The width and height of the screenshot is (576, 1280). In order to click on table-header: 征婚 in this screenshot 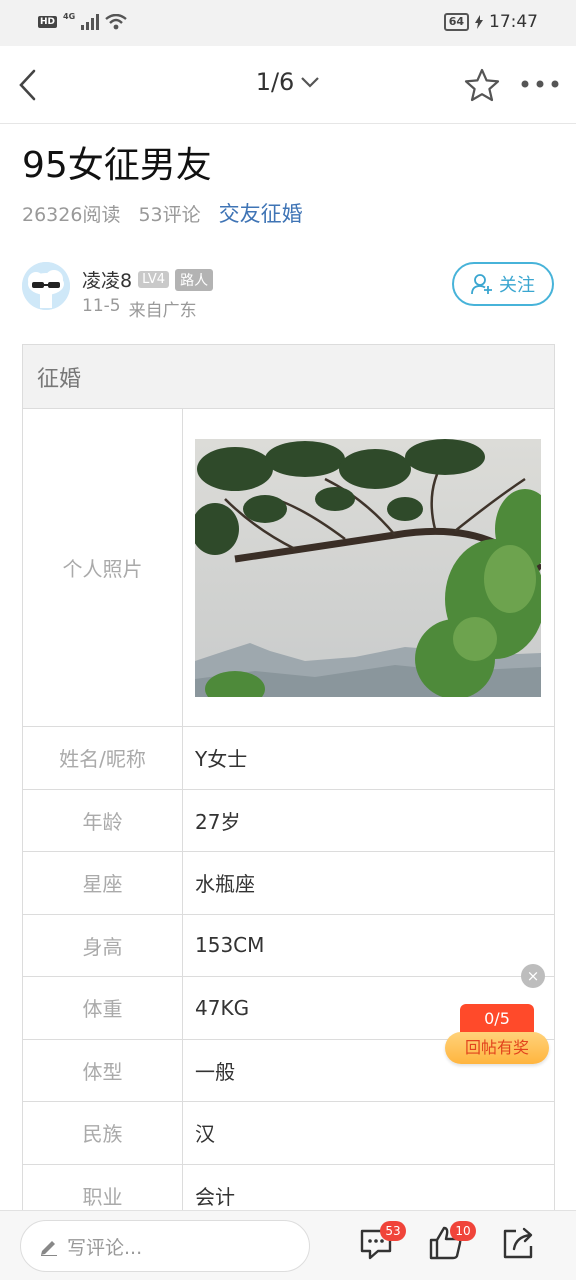, I will do `click(288, 377)`.